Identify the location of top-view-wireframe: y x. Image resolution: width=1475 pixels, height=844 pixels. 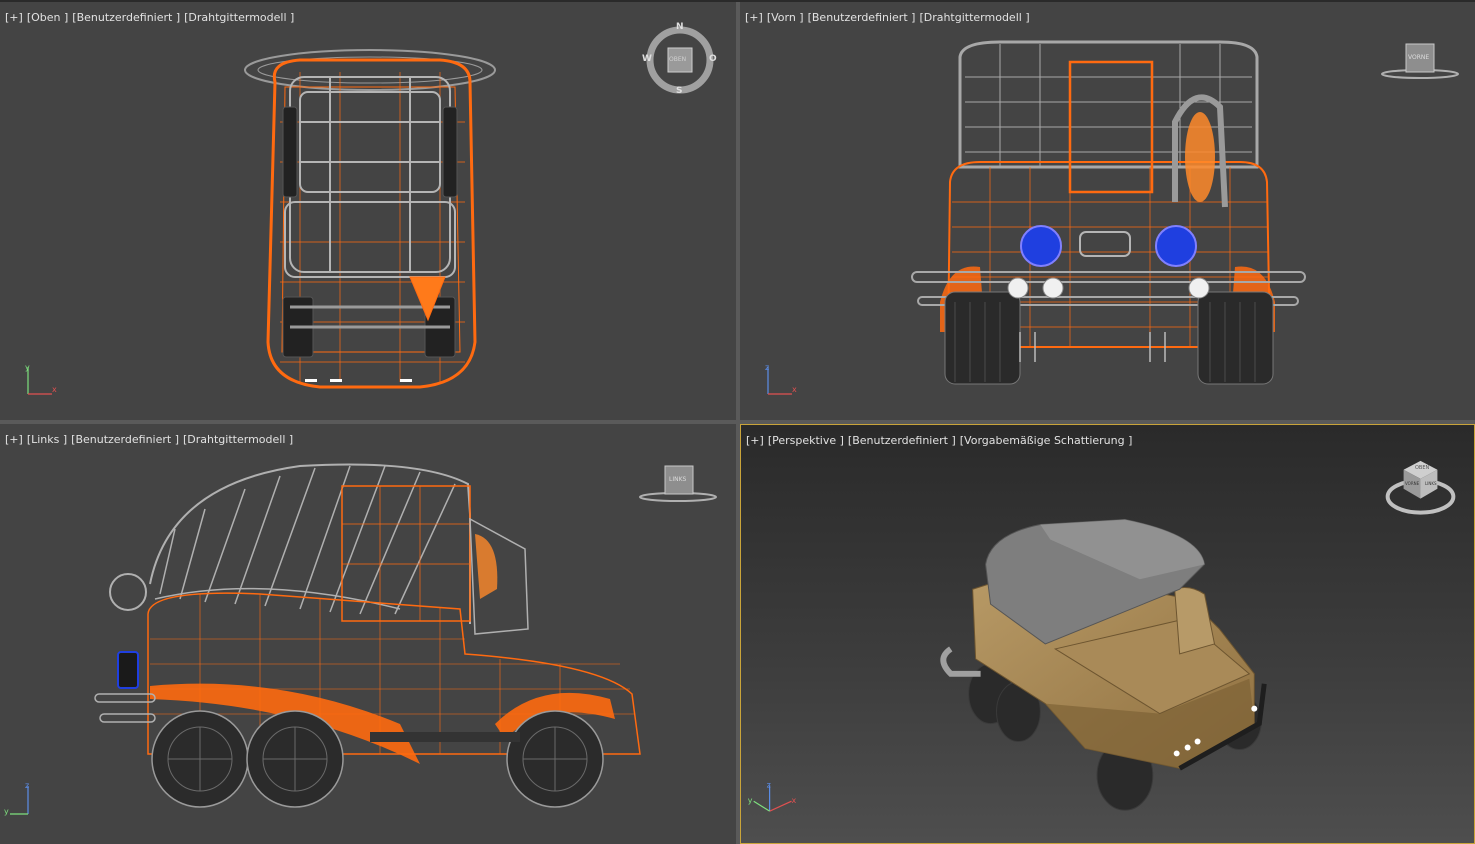
(260, 222).